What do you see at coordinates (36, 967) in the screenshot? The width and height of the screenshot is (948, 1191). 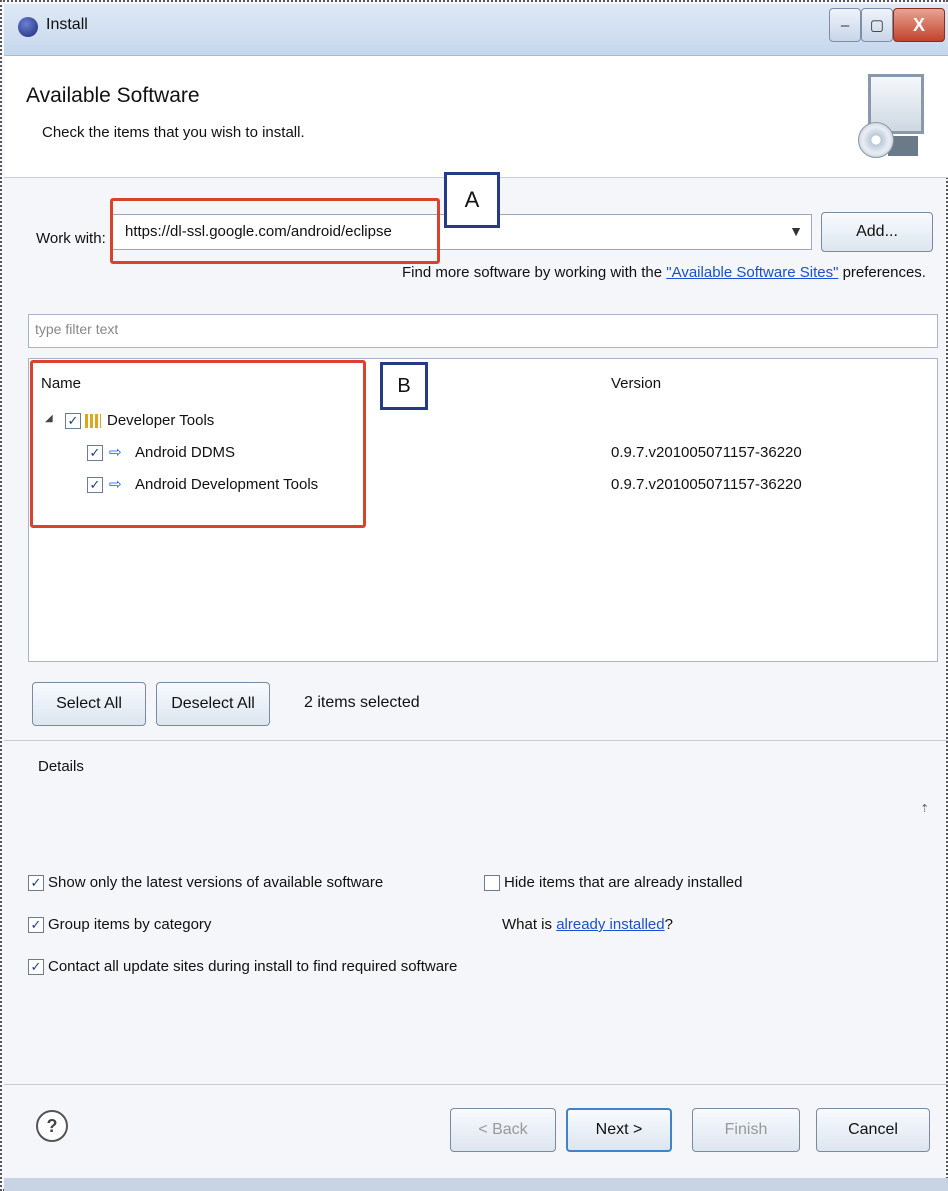 I see `checkbox-contact-sites: ✓` at bounding box center [36, 967].